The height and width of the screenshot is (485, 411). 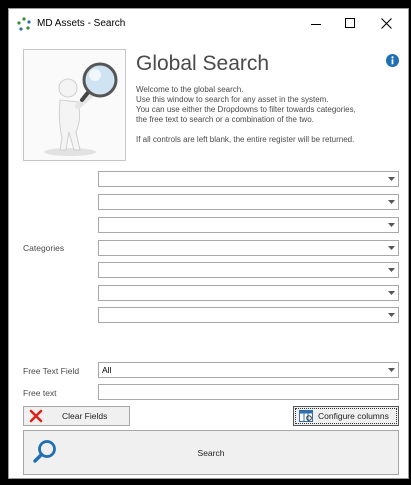 I want to click on window-title: MD Assets - Search, so click(x=81, y=23).